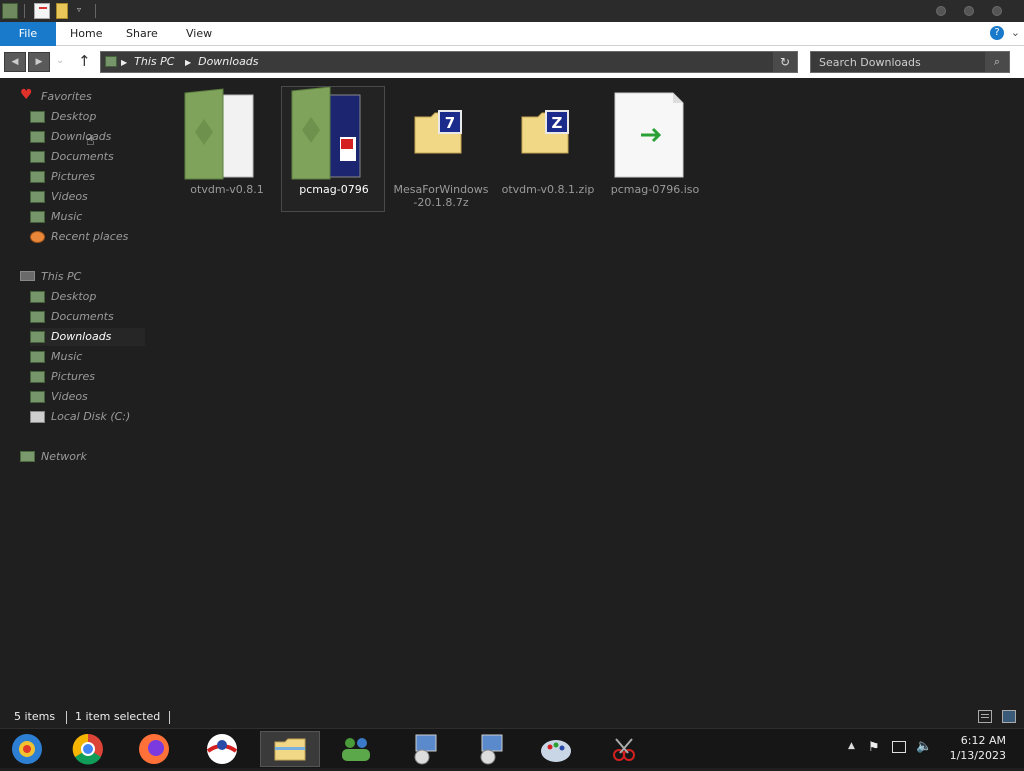  What do you see at coordinates (28, 34) in the screenshot?
I see `tab-file: File` at bounding box center [28, 34].